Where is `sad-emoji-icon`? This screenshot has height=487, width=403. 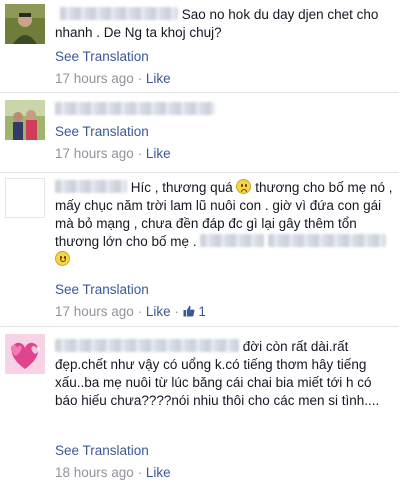
sad-emoji-icon is located at coordinates (244, 186).